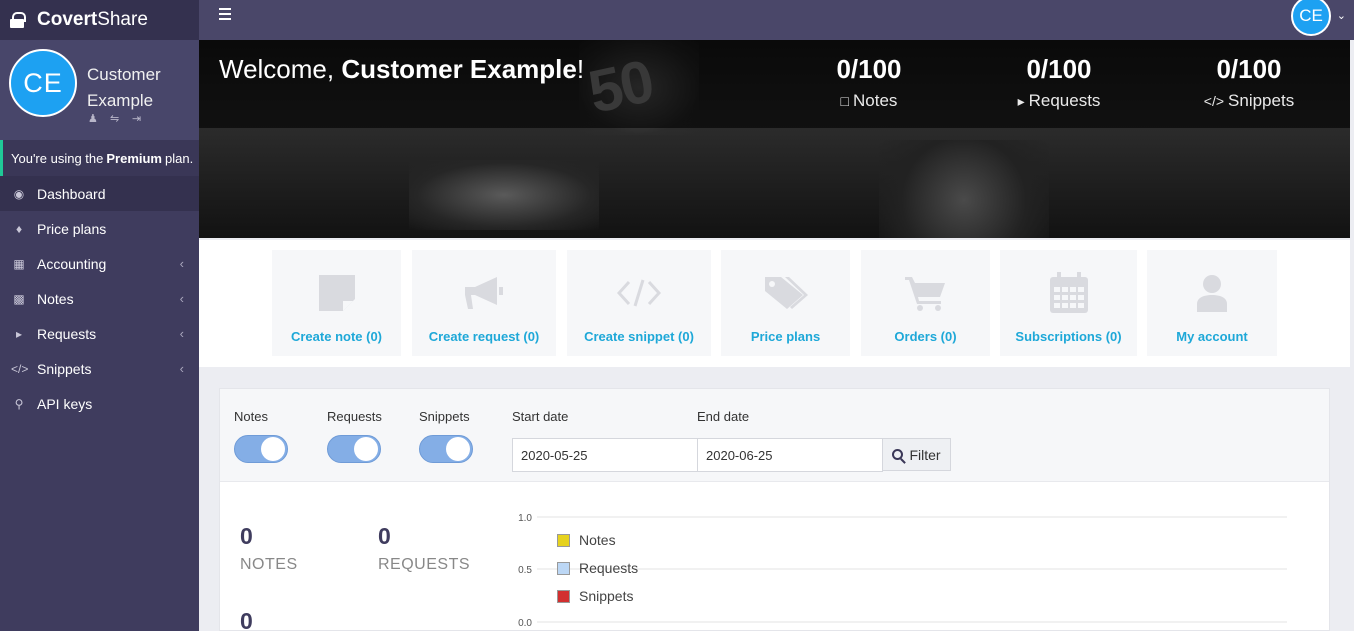 This screenshot has width=1354, height=631. I want to click on note-icon: ▩, so click(19, 298).